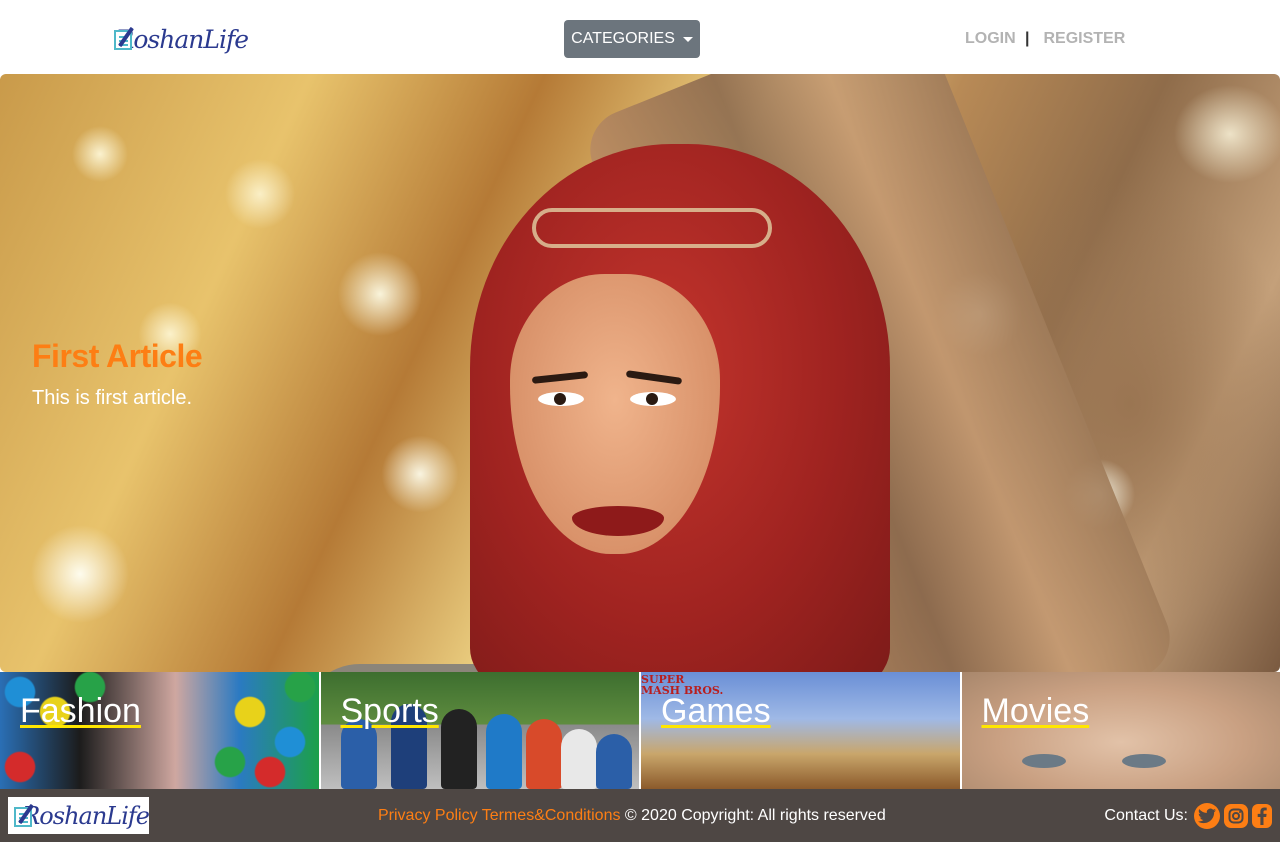 The height and width of the screenshot is (842, 1280). Describe the element at coordinates (990, 39) in the screenshot. I see `login-link: LOGIN` at that location.